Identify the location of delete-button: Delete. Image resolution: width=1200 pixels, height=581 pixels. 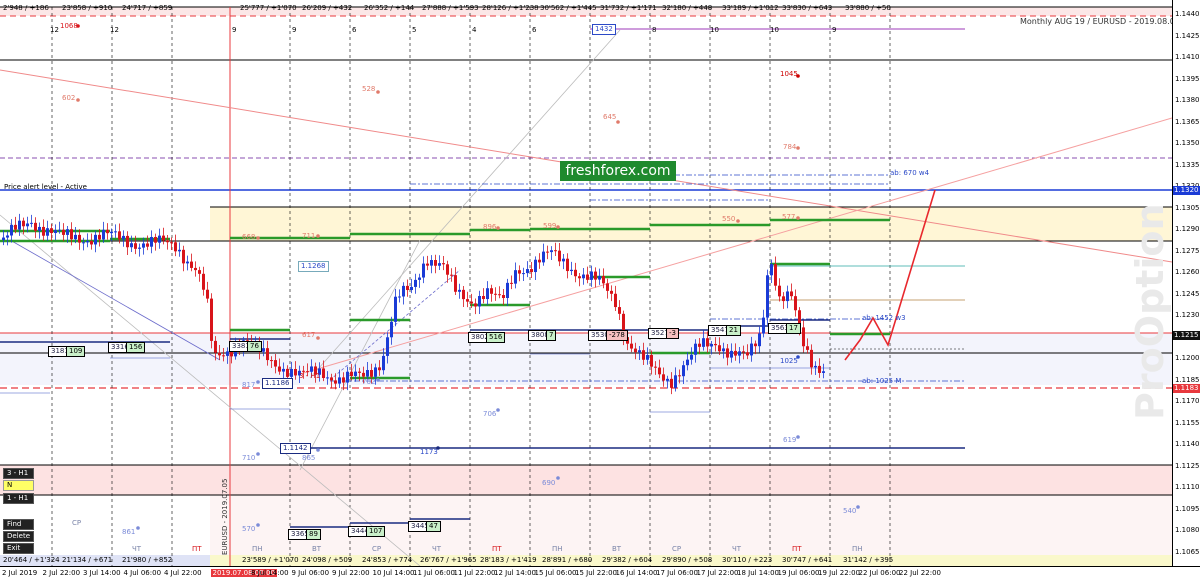
(18, 536).